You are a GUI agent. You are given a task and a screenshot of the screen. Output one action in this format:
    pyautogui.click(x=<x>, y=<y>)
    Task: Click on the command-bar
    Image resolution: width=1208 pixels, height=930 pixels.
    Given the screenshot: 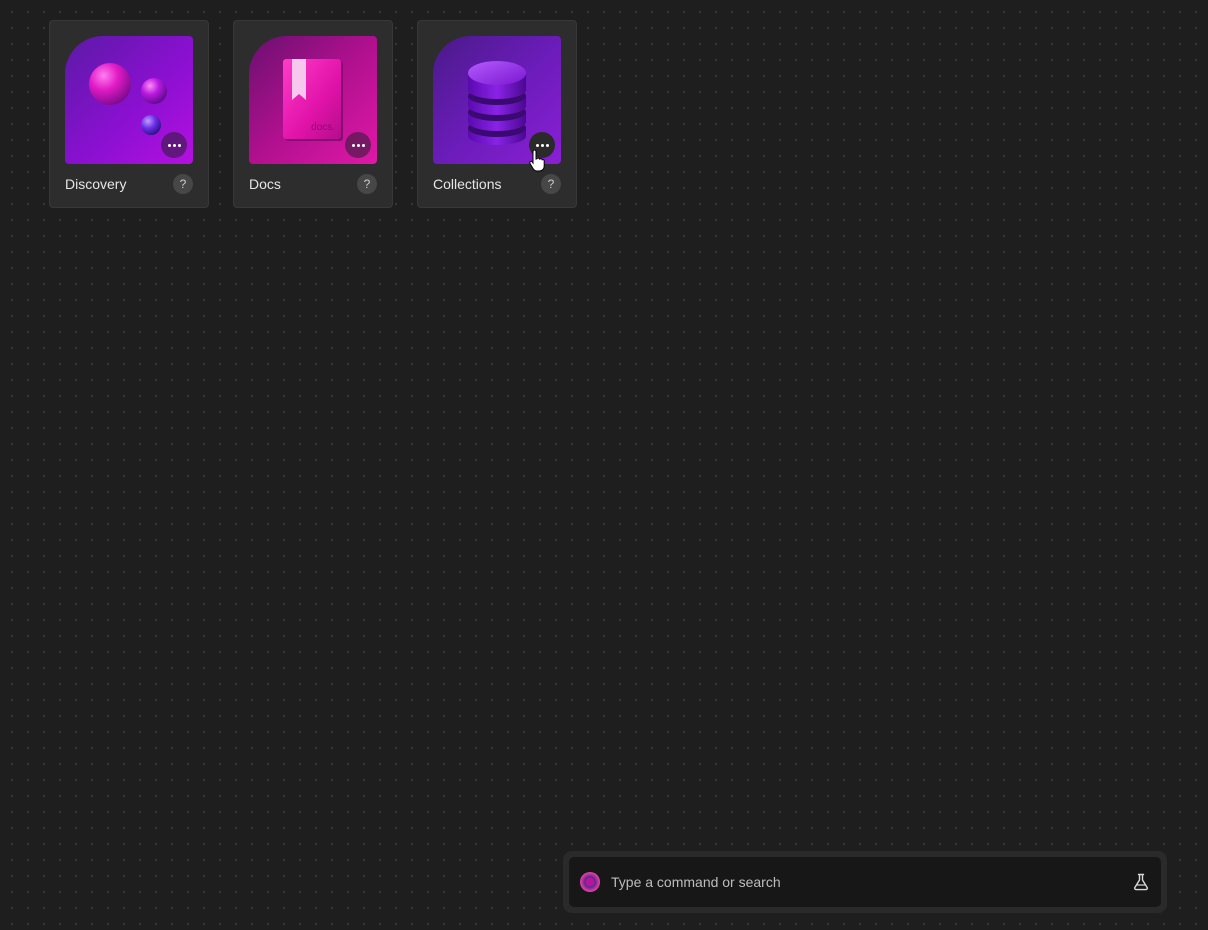 What is the action you would take?
    pyautogui.click(x=865, y=882)
    